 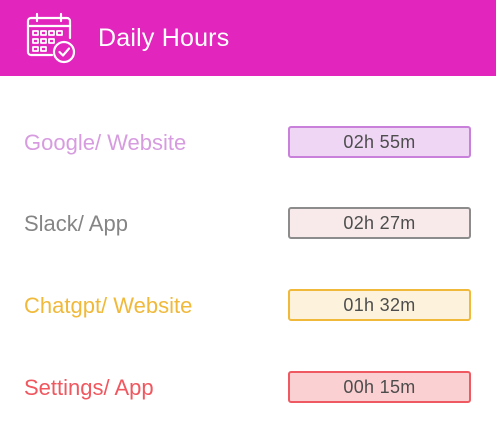 What do you see at coordinates (248, 143) in the screenshot?
I see `usage-row-google: Google/ Website 02h 55m` at bounding box center [248, 143].